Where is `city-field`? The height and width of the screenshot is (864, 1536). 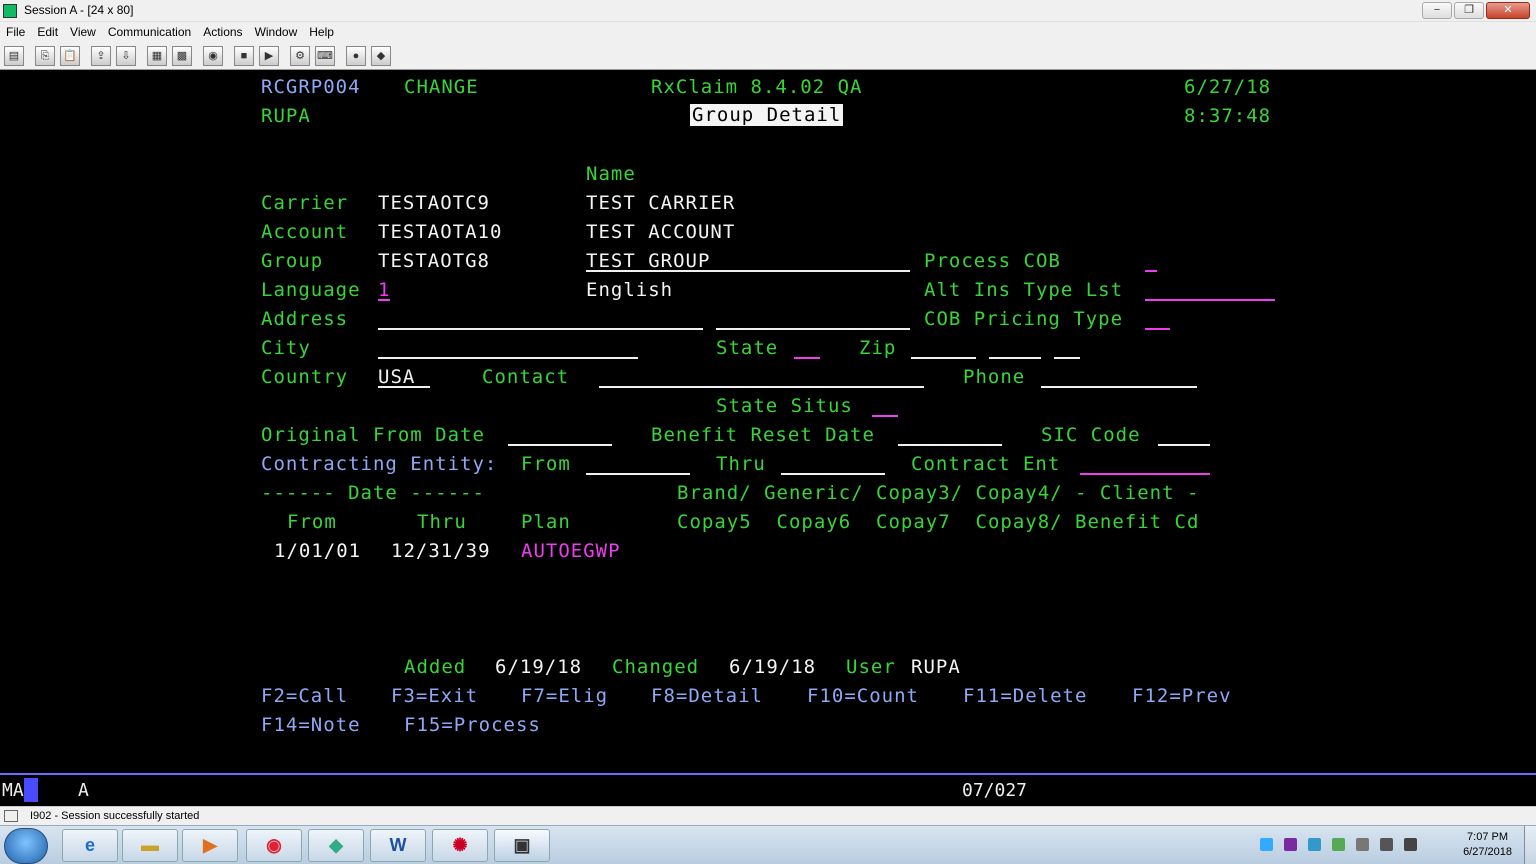
city-field is located at coordinates (508, 358).